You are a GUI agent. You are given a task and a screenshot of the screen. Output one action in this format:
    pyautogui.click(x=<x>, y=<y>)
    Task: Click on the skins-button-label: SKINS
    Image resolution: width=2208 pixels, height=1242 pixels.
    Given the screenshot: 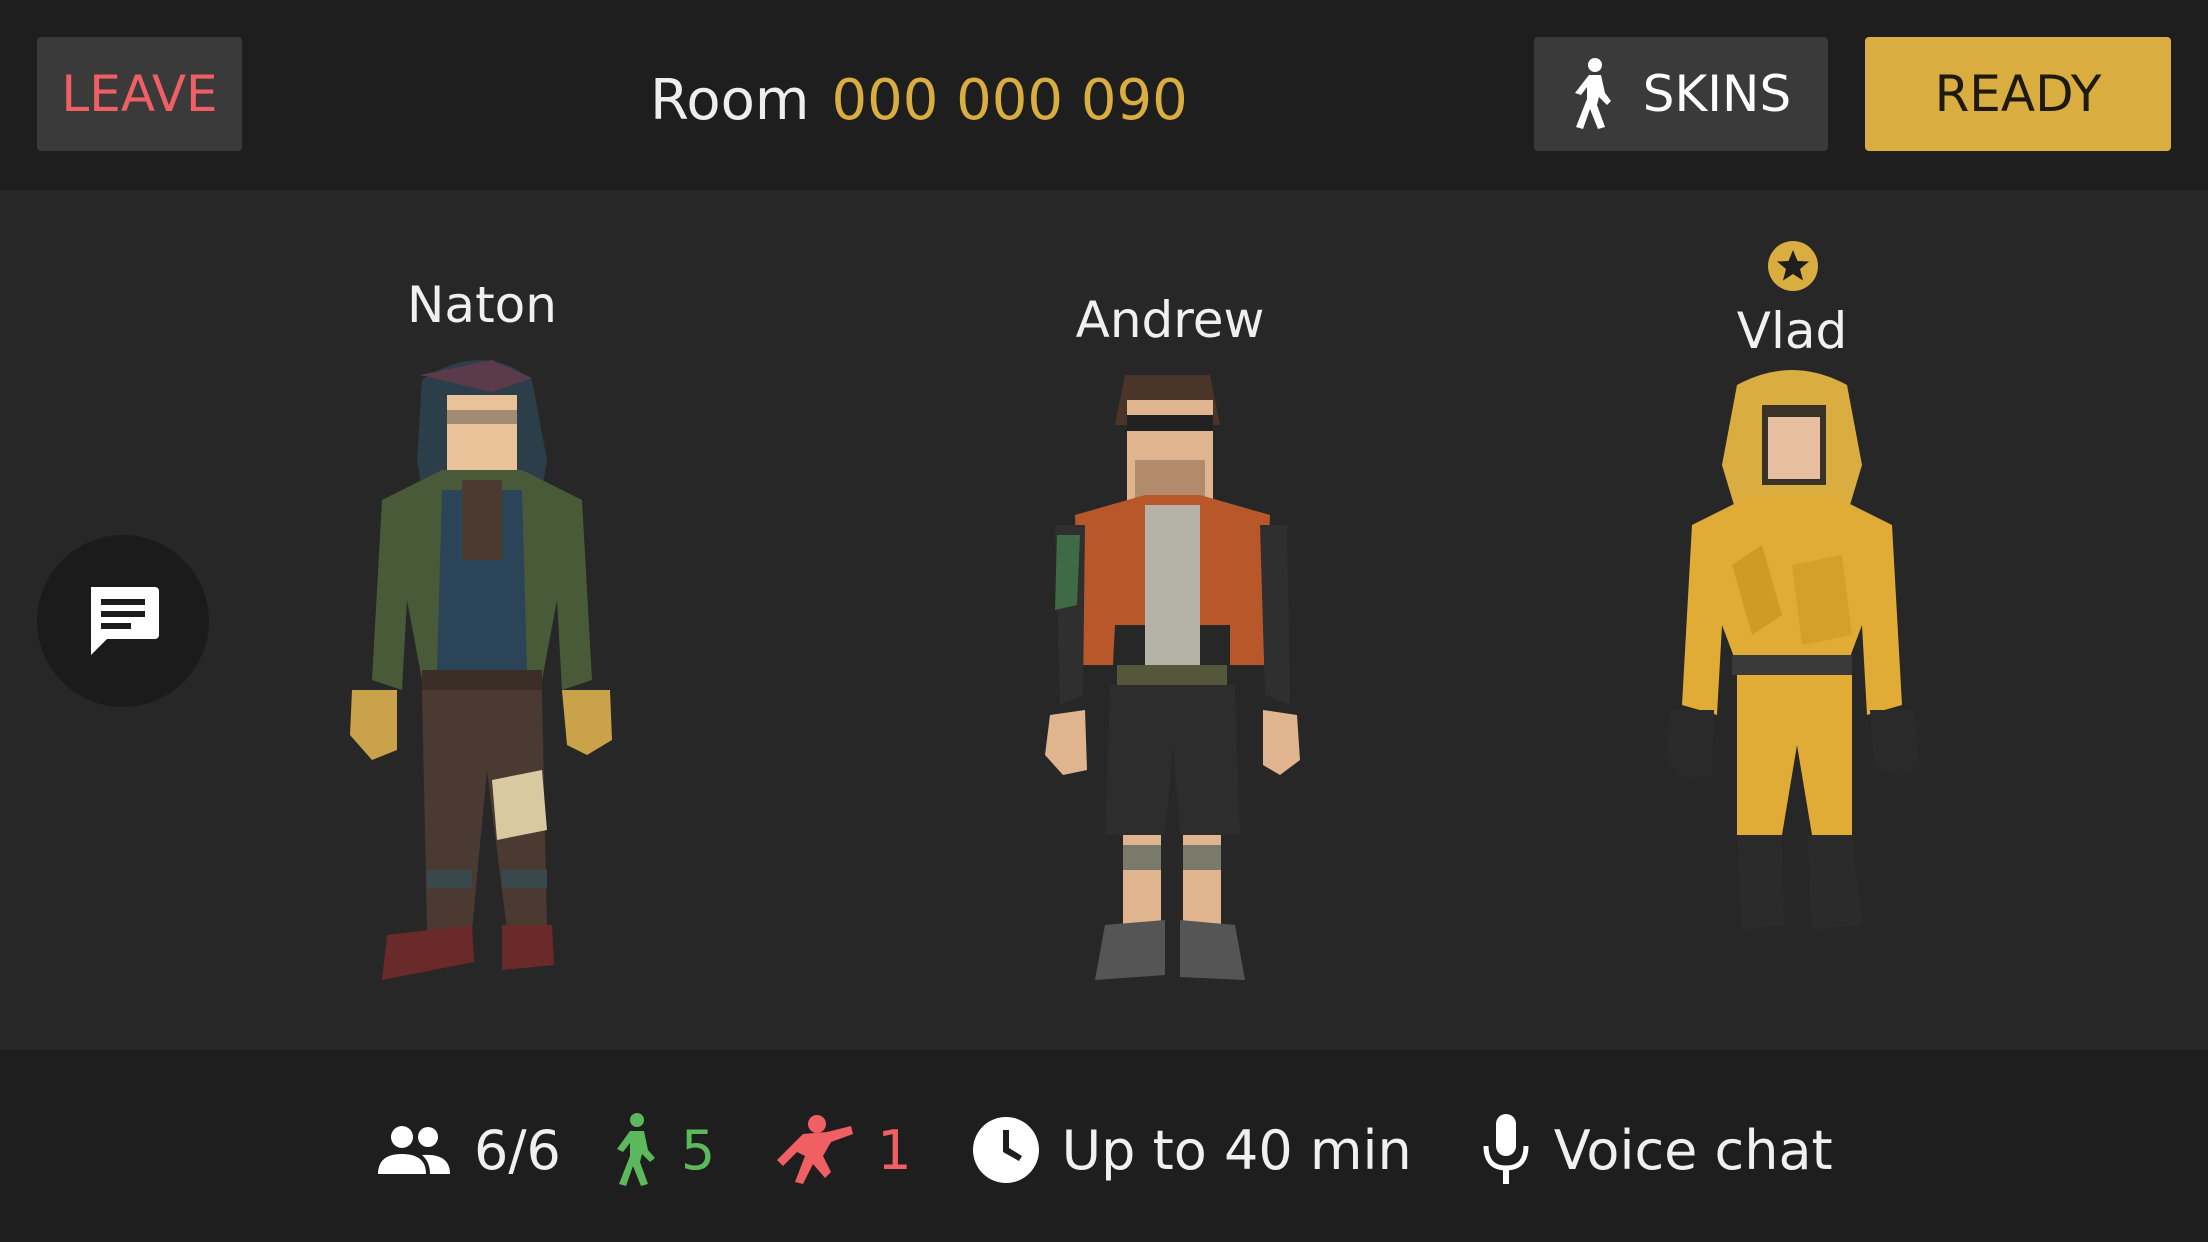 What is the action you would take?
    pyautogui.click(x=1717, y=94)
    